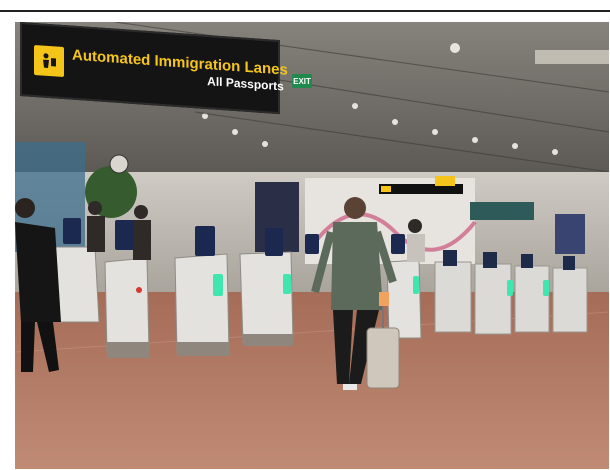 This screenshot has height=470, width=610. What do you see at coordinates (302, 81) in the screenshot?
I see `exit-sign: EXIT` at bounding box center [302, 81].